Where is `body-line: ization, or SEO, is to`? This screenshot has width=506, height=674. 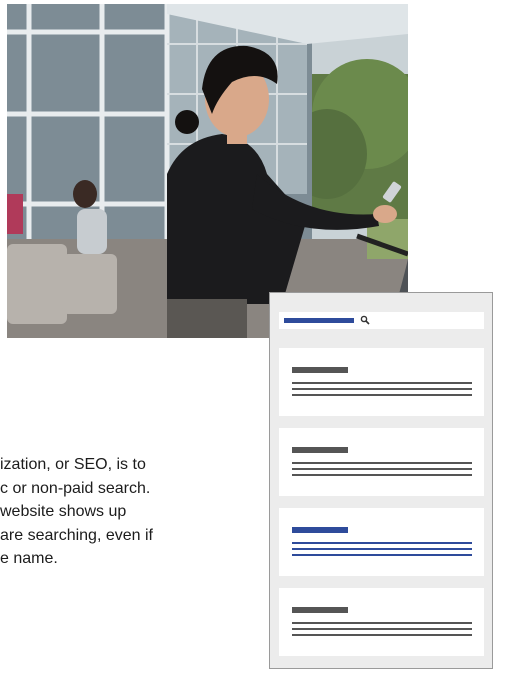 body-line: ization, or SEO, is to is located at coordinates (73, 464).